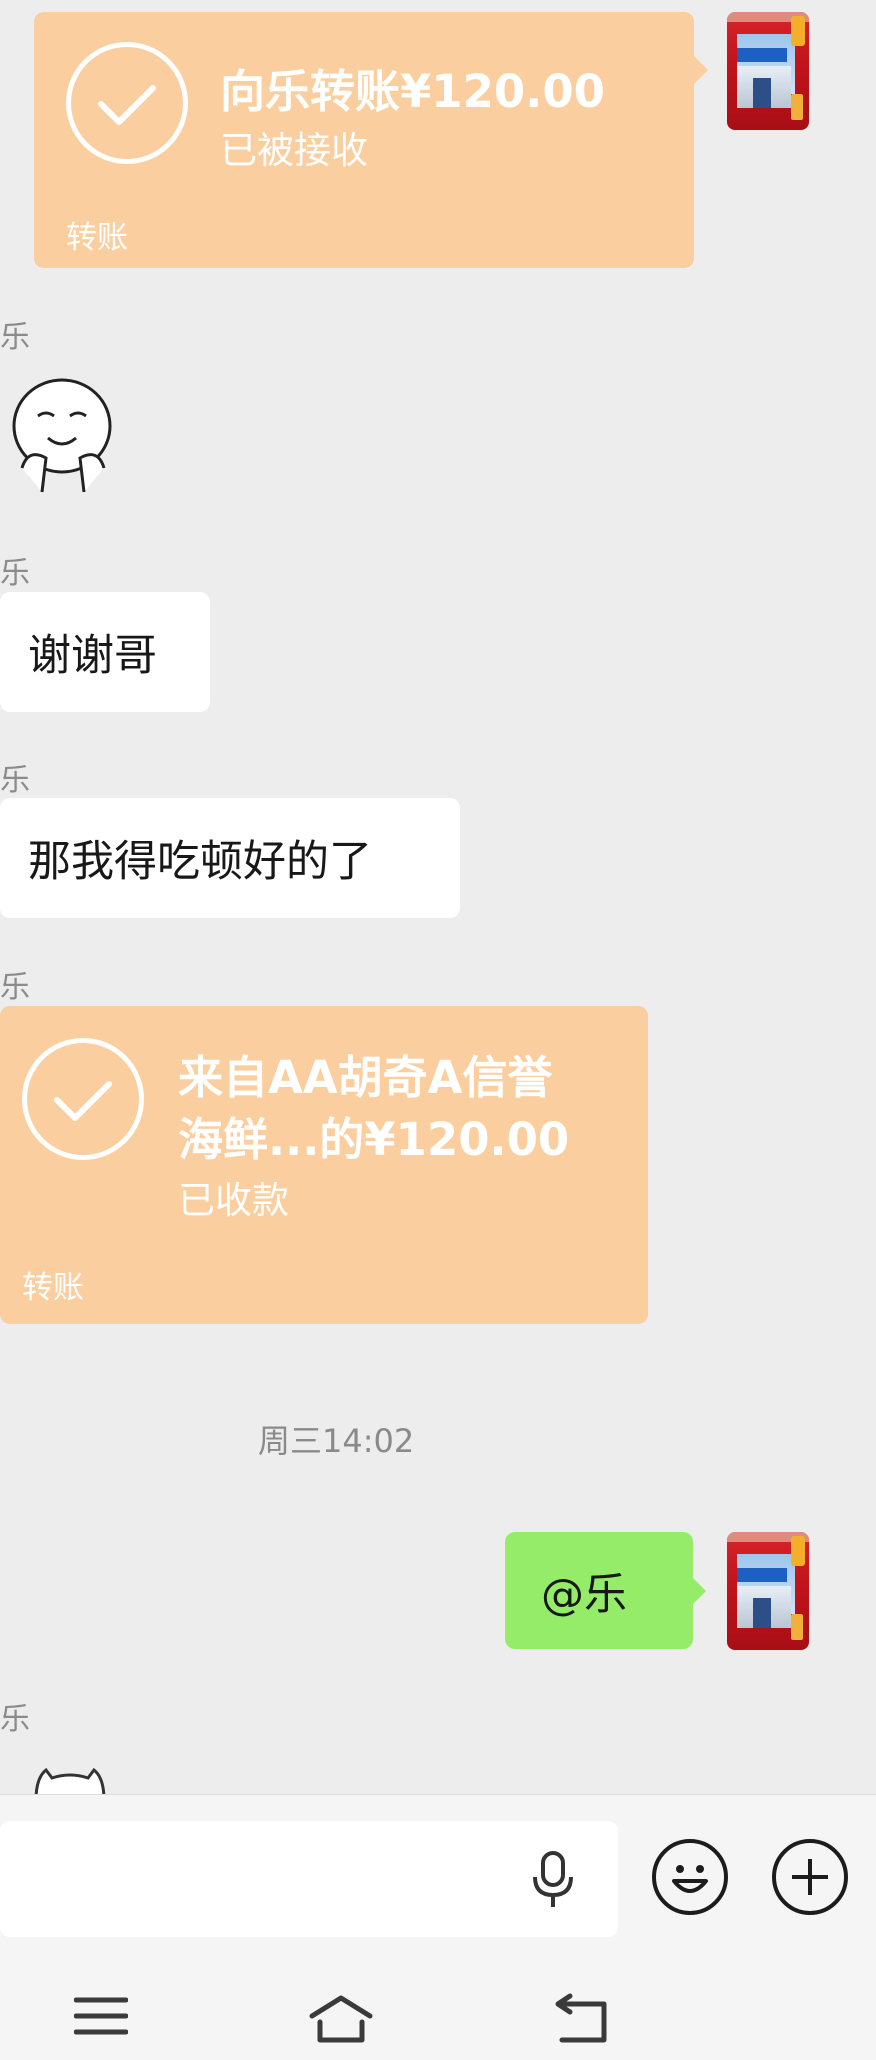  I want to click on transfer-title: 海鲜...的¥120.00, so click(374, 1139).